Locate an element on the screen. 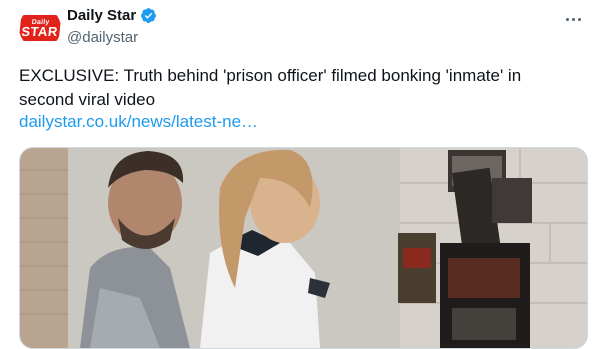 The height and width of the screenshot is (349, 596). avatar: Daily STAR is located at coordinates (40, 28).